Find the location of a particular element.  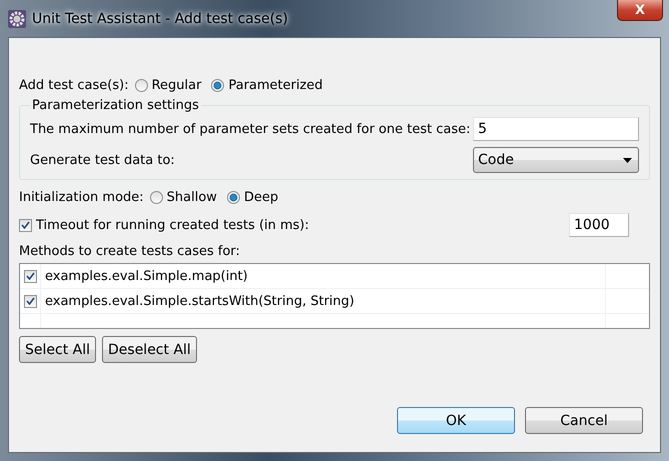

checkbox: Timeout for running created tests (in ms): is located at coordinates (164, 225).